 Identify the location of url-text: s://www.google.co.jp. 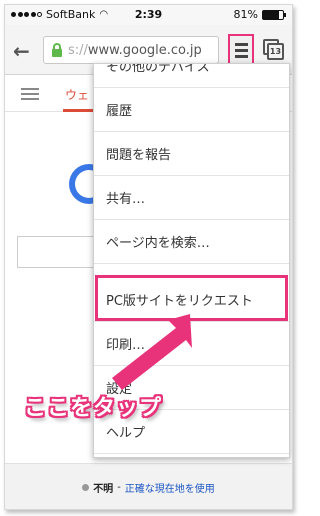
(135, 50).